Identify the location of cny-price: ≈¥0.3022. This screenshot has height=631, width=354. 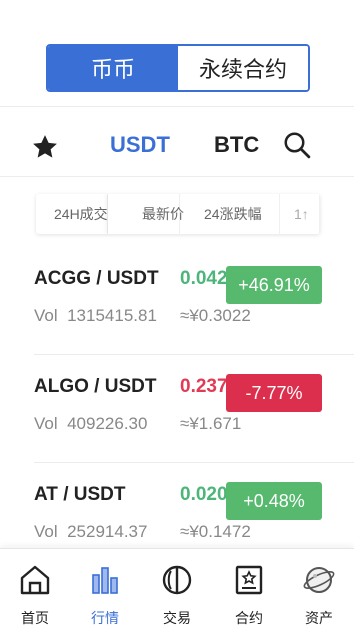
(215, 315).